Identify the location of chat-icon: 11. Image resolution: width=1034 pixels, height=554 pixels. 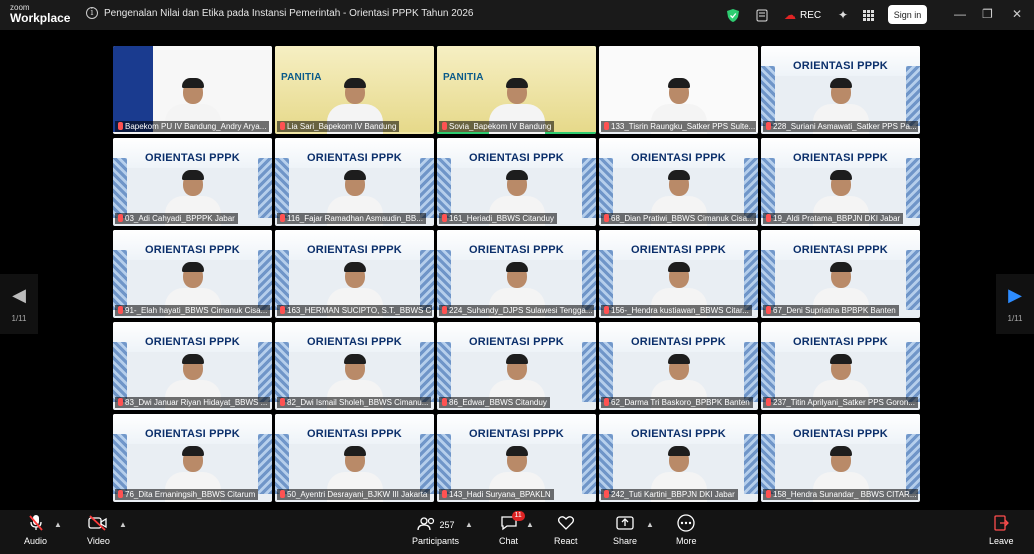
(512, 522).